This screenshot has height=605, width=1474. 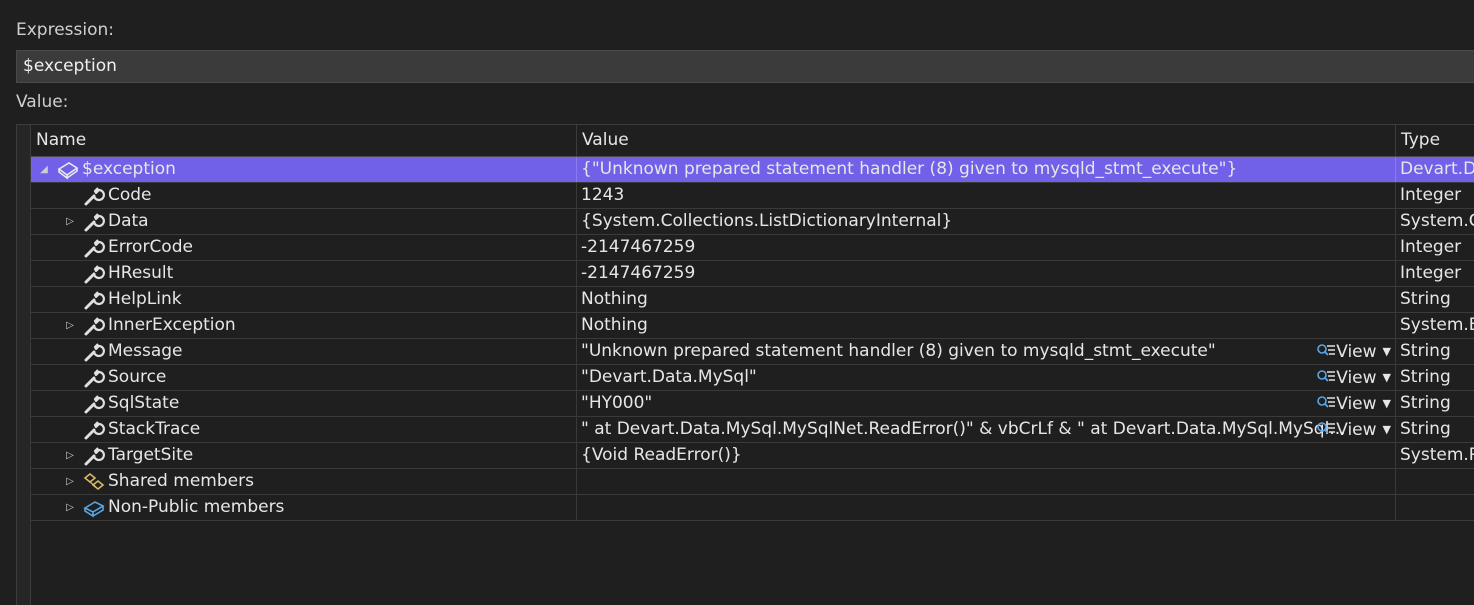 What do you see at coordinates (304, 140) in the screenshot?
I see `column-header-name: Name` at bounding box center [304, 140].